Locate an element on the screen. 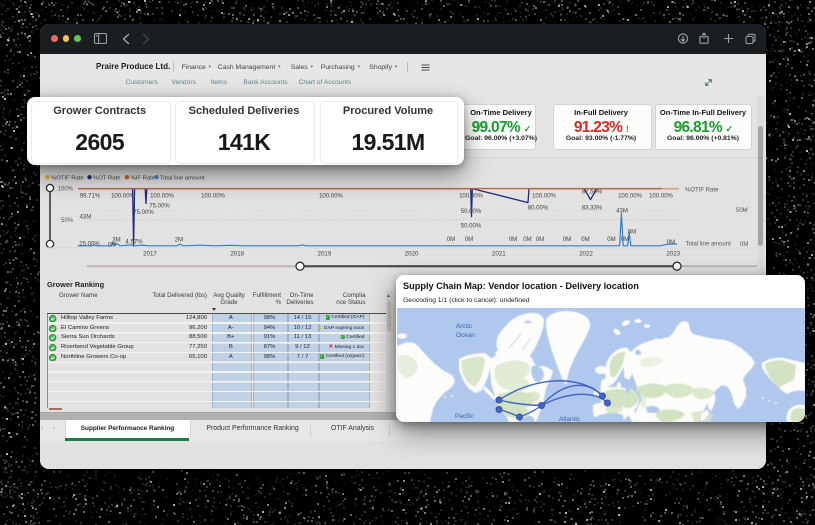 This screenshot has height=525, width=815. svg-text: 83.33% is located at coordinates (592, 208).